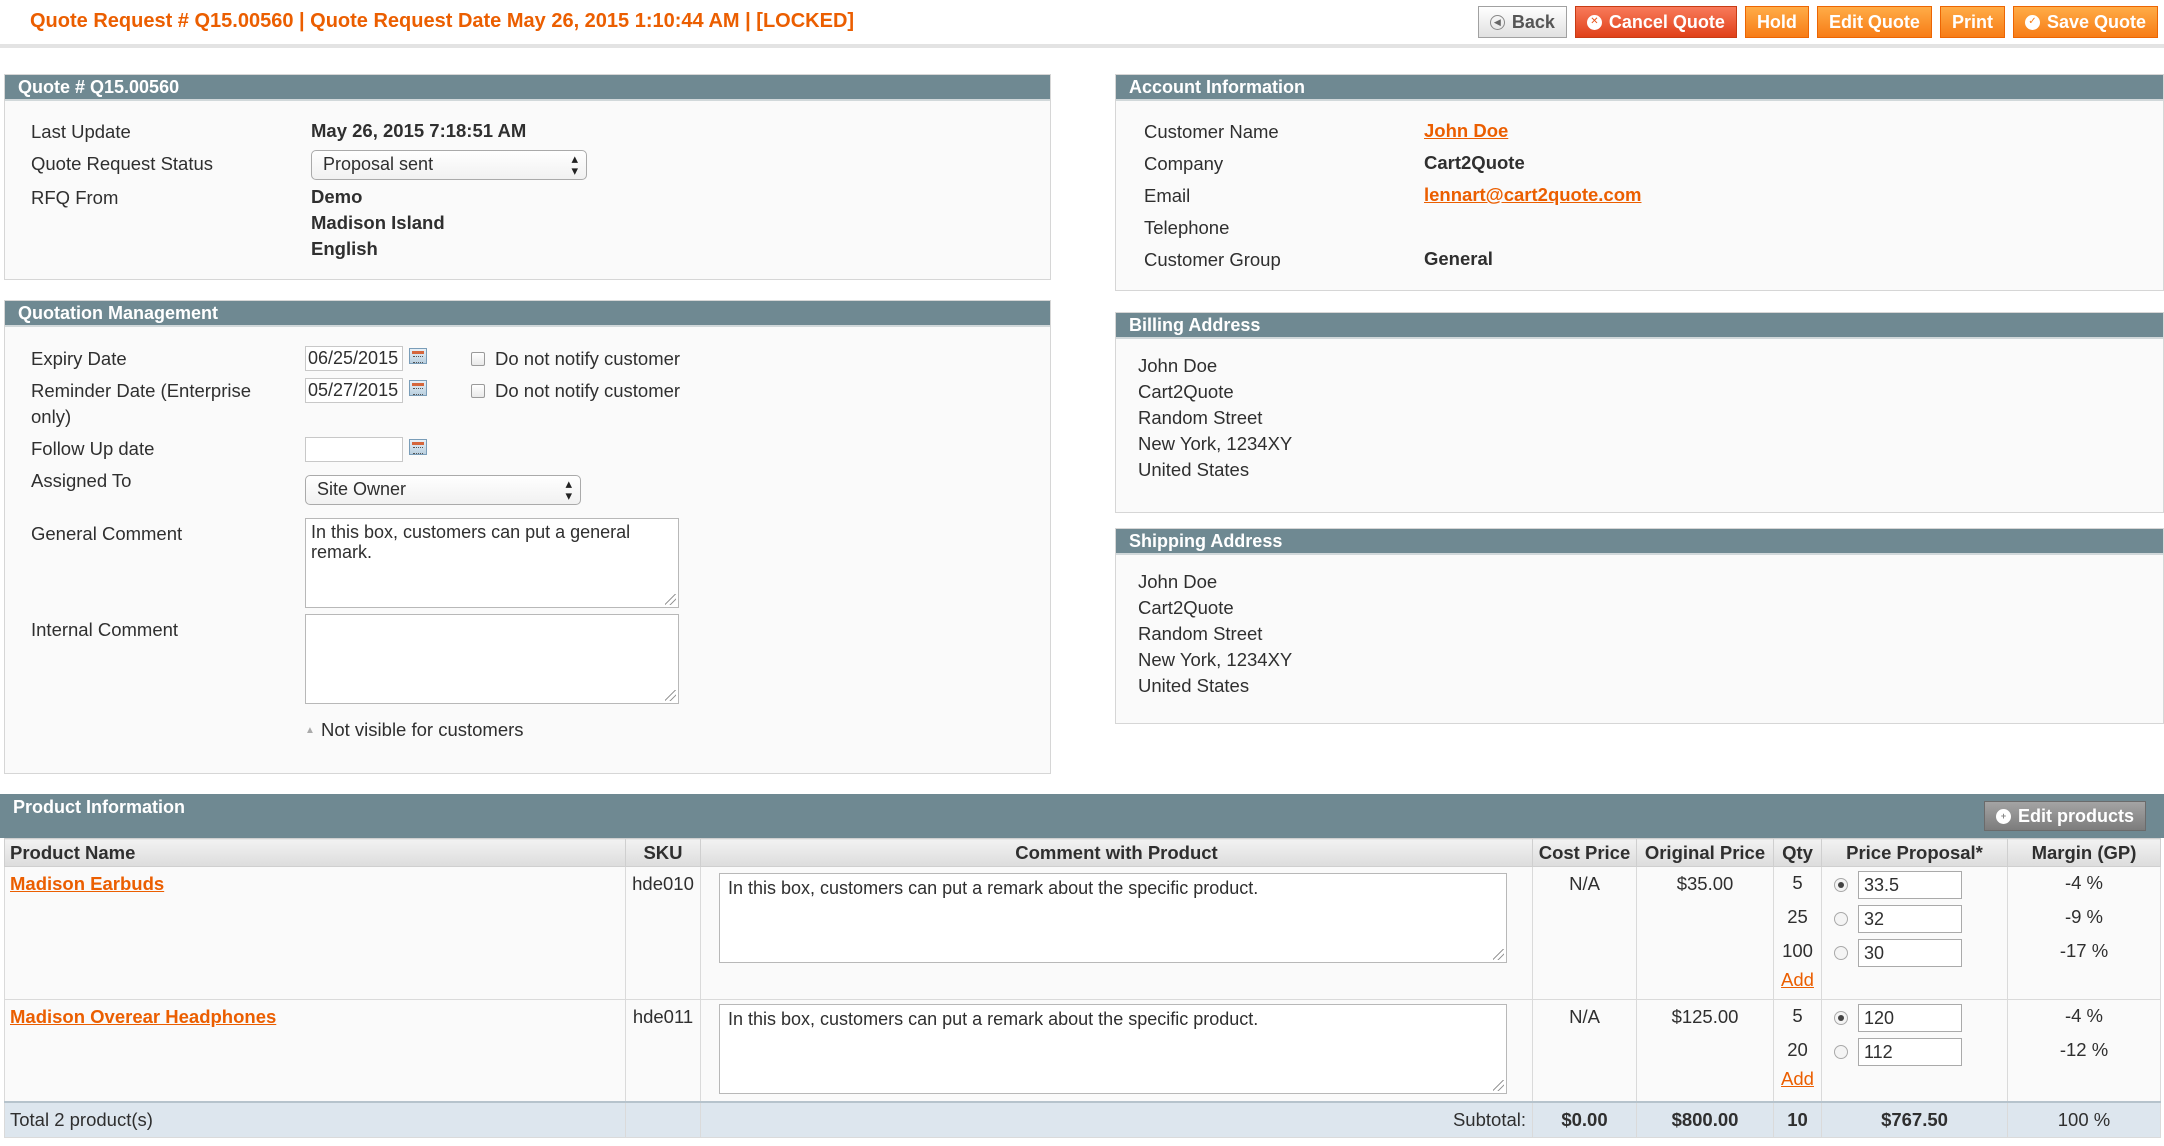 The height and width of the screenshot is (1146, 2164). What do you see at coordinates (1797, 1049) in the screenshot?
I see `tier-qty: 20` at bounding box center [1797, 1049].